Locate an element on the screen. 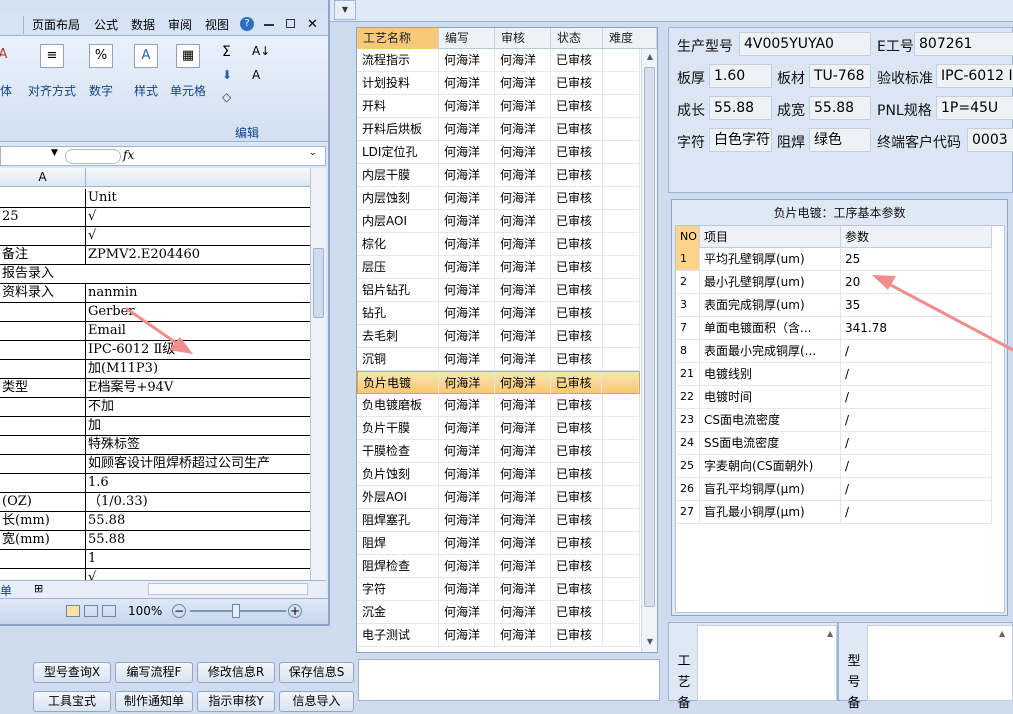 This screenshot has height=714, width=1013. process-row: 内层干膜 何海洋 何海洋 已审核 is located at coordinates (498, 175).